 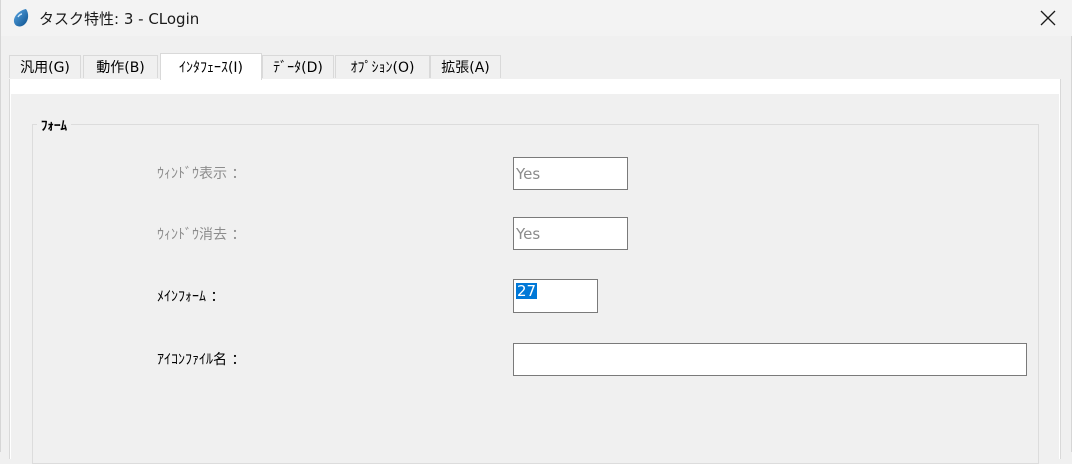 I want to click on main-form-input: 27, so click(x=555, y=296).